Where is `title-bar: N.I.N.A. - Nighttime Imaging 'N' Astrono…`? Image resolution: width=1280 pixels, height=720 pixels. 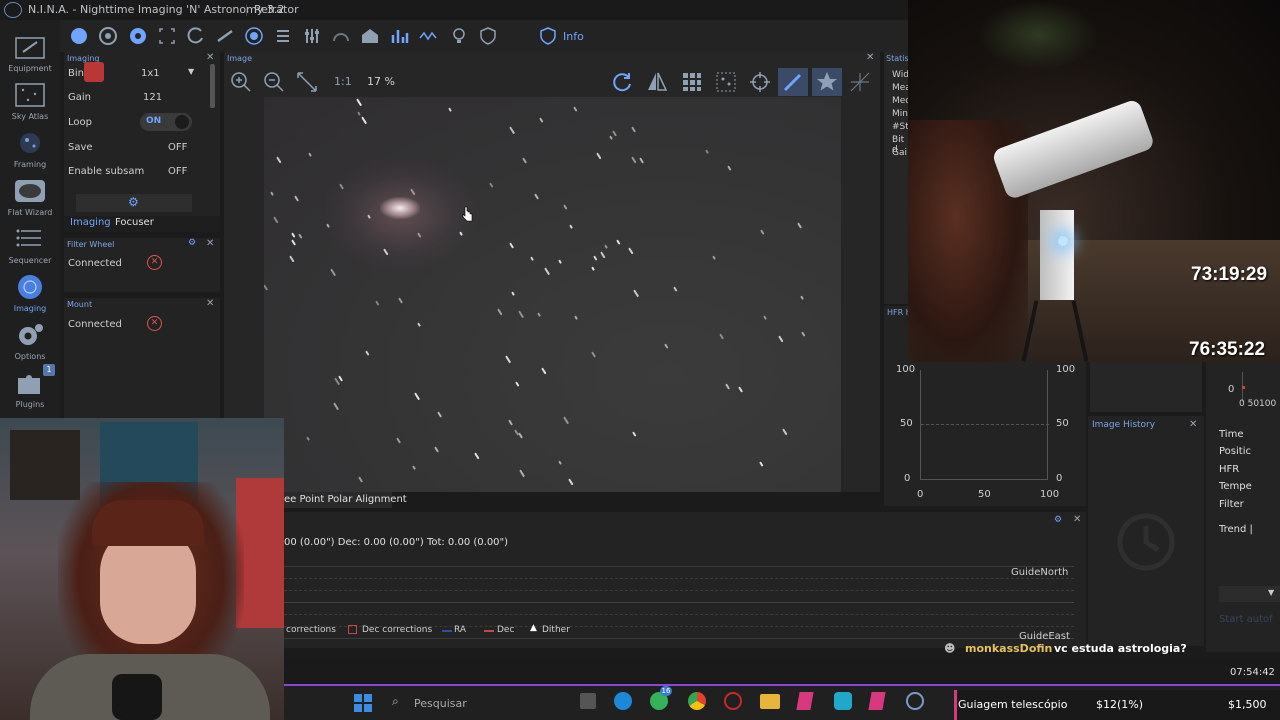 title-bar: N.I.N.A. - Nighttime Imaging 'N' Astrono… is located at coordinates (454, 10).